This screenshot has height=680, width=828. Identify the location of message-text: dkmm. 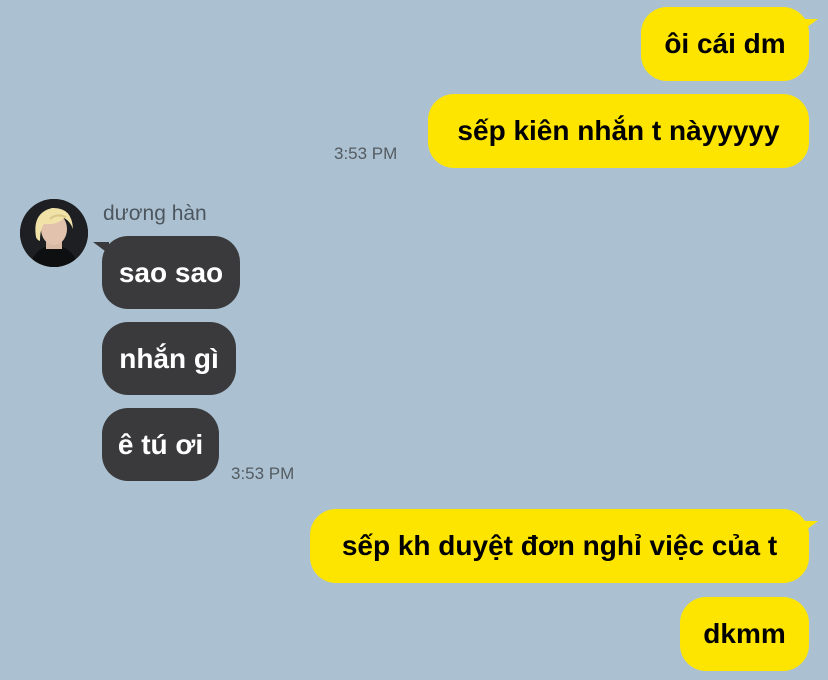
(744, 633).